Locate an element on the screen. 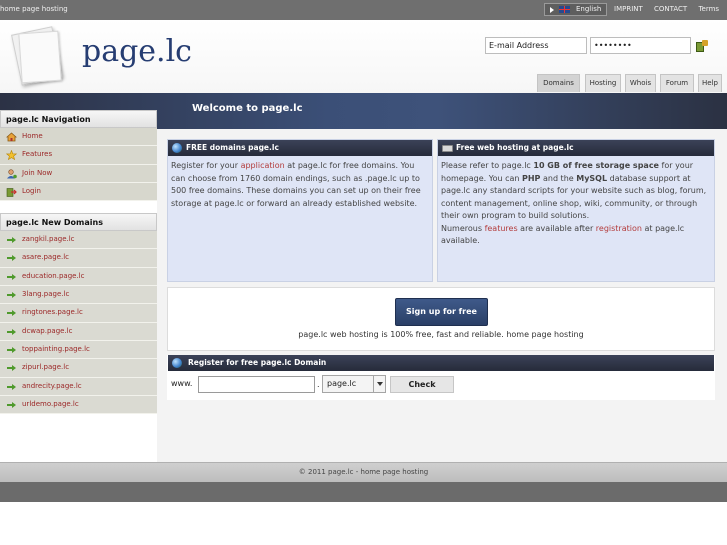  top-links: IMPRINT CONTACT Terms is located at coordinates (670, 9).